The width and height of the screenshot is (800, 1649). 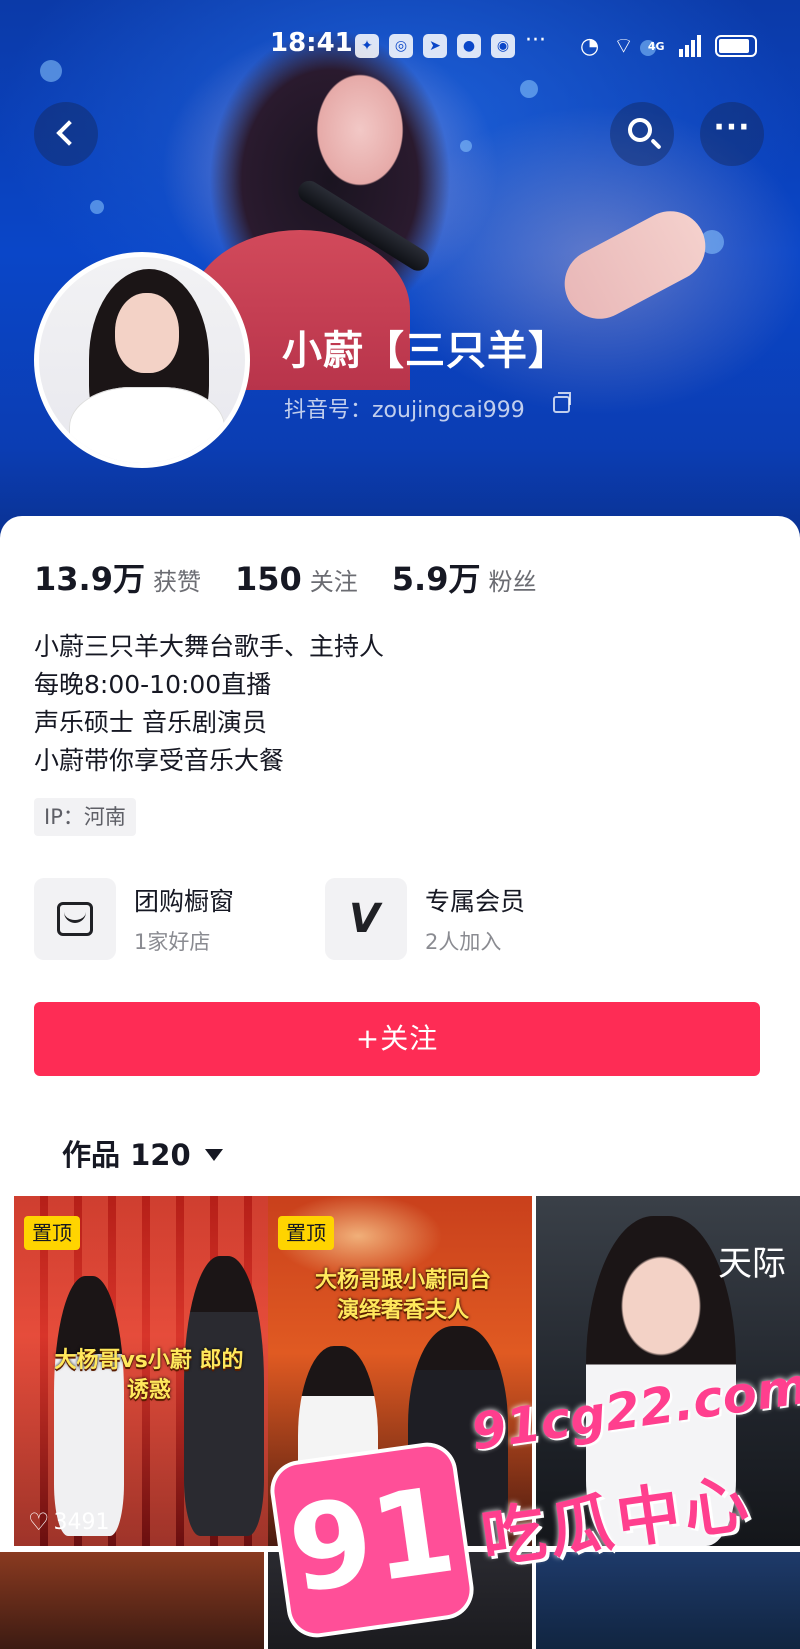 I want to click on watermark-logo: 91, so click(x=372, y=1540).